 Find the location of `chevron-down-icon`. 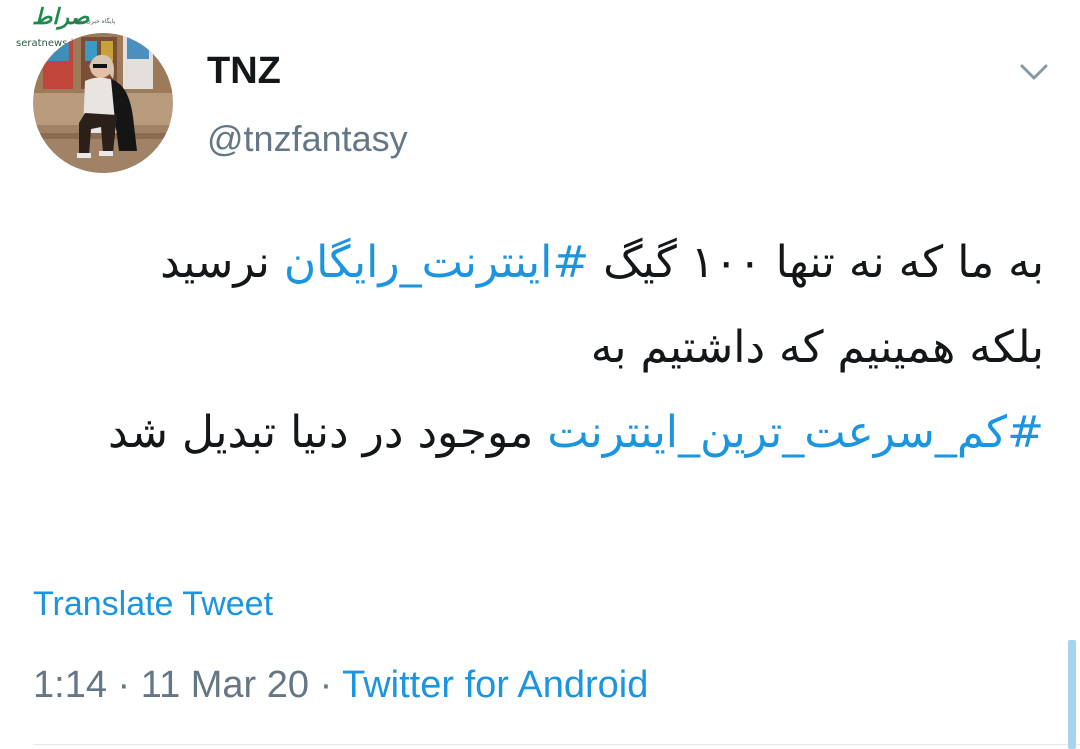

chevron-down-icon is located at coordinates (1034, 72).